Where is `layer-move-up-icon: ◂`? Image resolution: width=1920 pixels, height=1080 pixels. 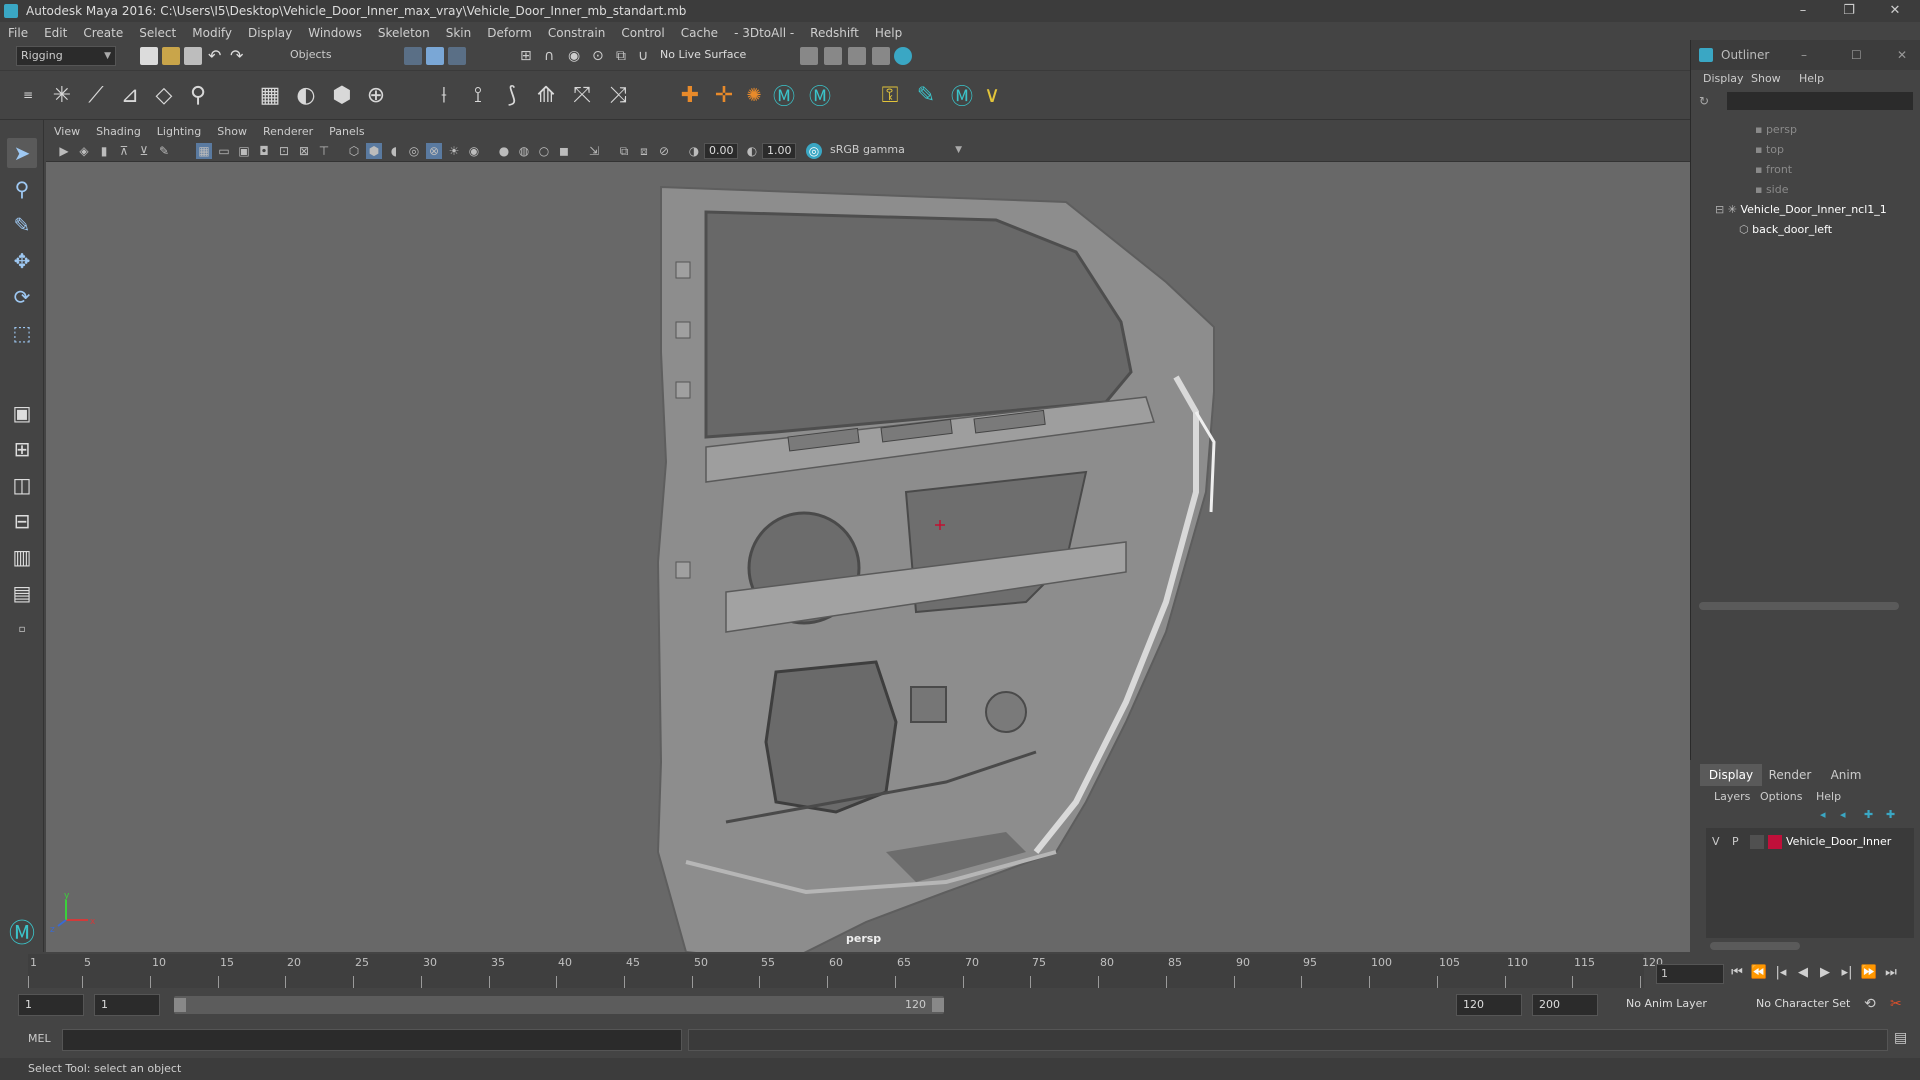
layer-move-up-icon: ◂ is located at coordinates (1823, 814).